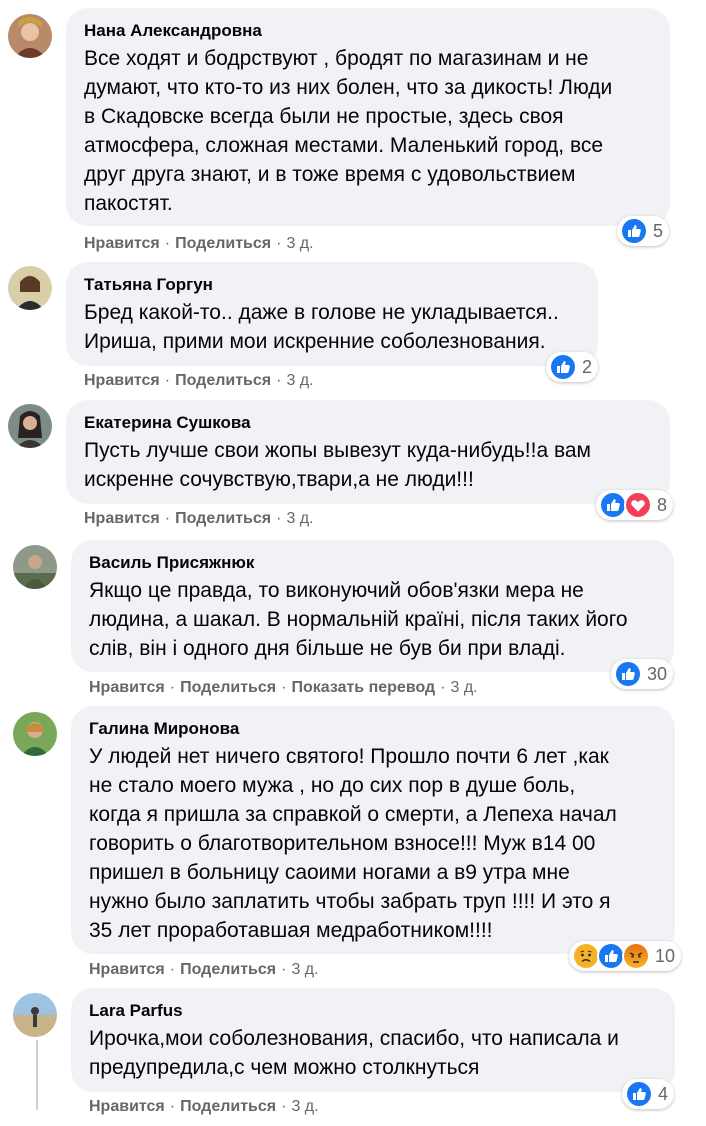  I want to click on reaction-count: 8, so click(662, 504).